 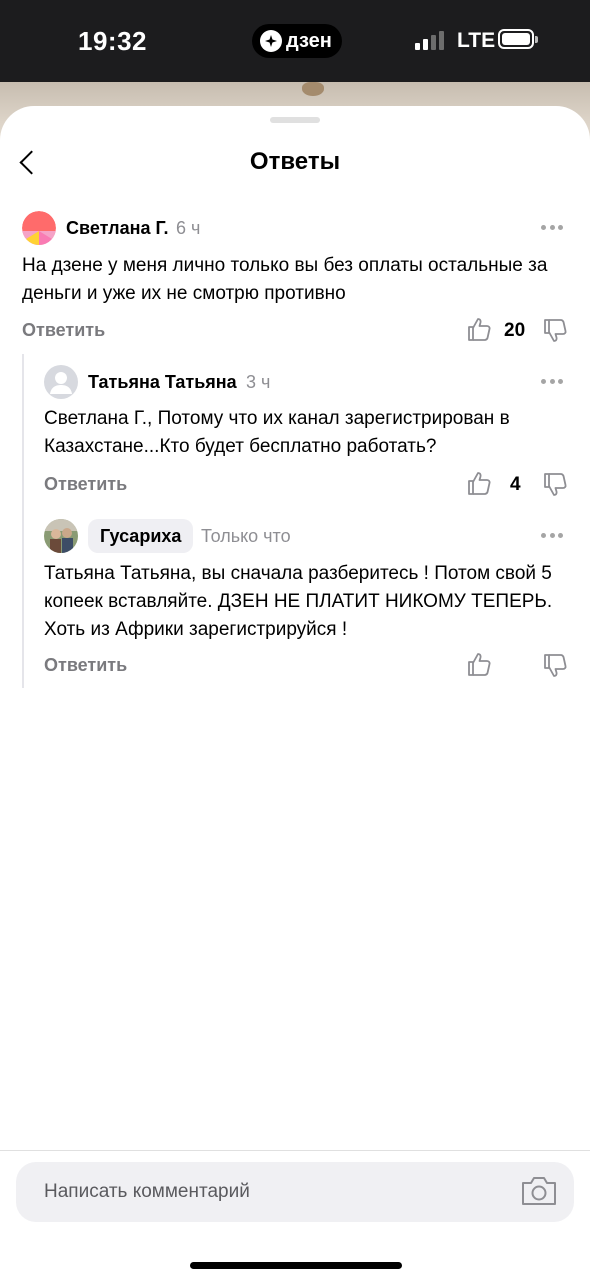 I want to click on battery-icon, so click(x=518, y=39).